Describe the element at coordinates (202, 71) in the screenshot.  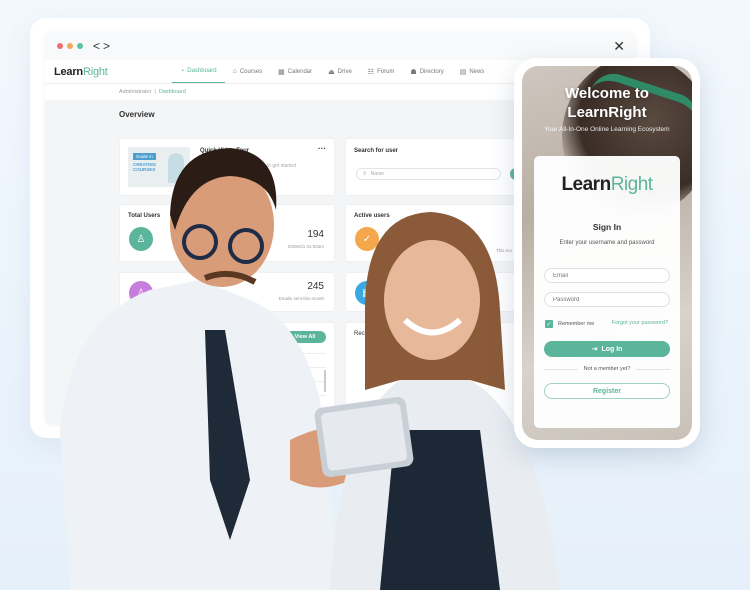
I see `nav-label: Dashboard` at that location.